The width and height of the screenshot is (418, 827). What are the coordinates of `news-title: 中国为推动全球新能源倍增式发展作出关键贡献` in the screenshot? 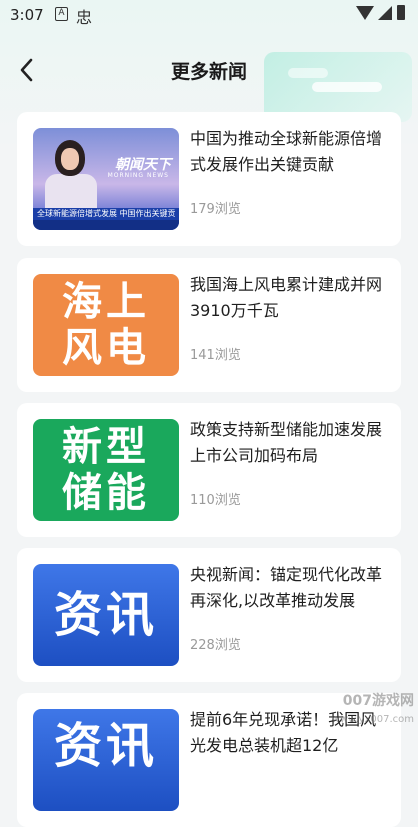 It's located at (287, 152).